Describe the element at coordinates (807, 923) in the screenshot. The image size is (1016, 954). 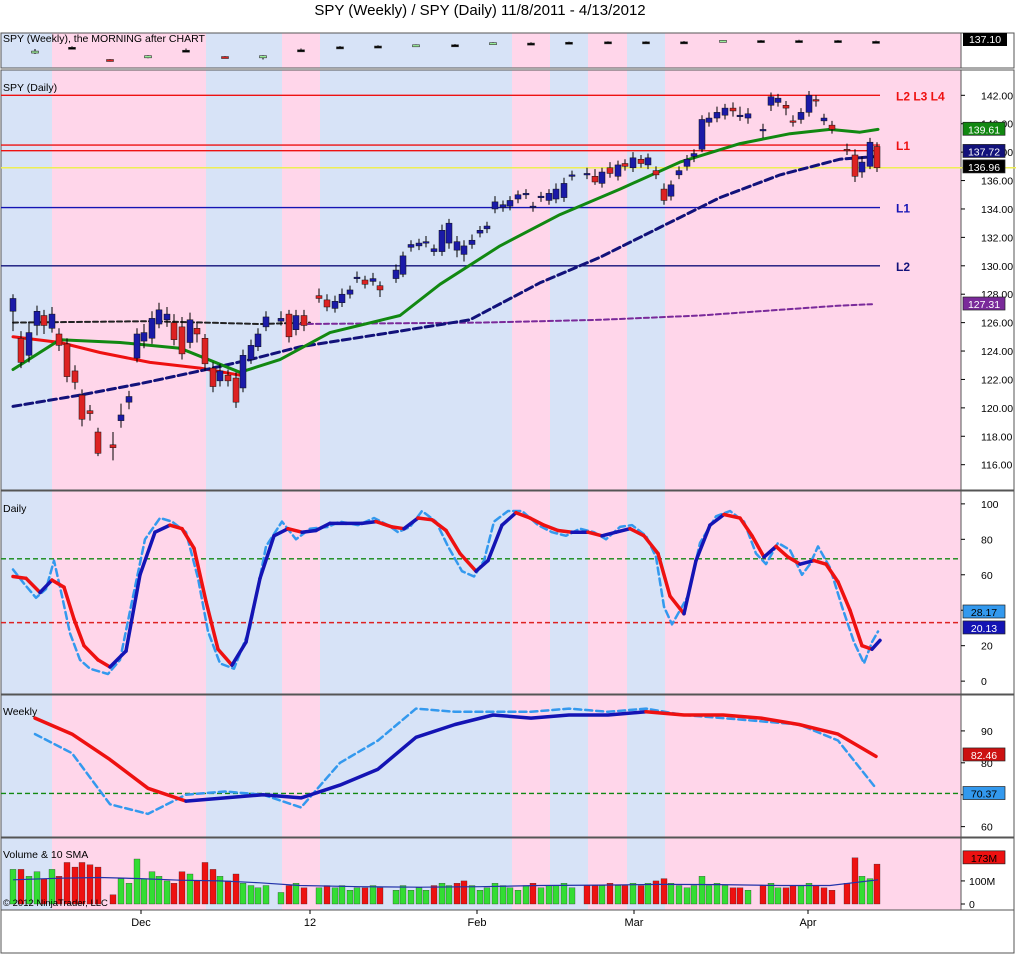
I see `x-tick-label: Apr` at that location.